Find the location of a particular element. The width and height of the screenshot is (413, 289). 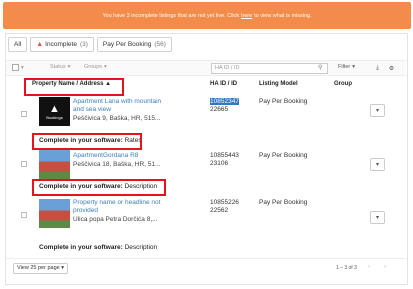

tab-pay-per-booking: Pay Per Booking (56) is located at coordinates (134, 44).